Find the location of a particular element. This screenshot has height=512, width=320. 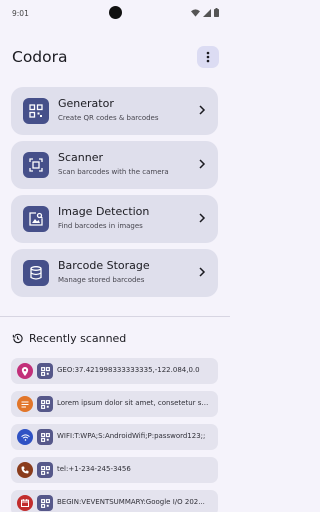

calendar-icon is located at coordinates (25, 503).